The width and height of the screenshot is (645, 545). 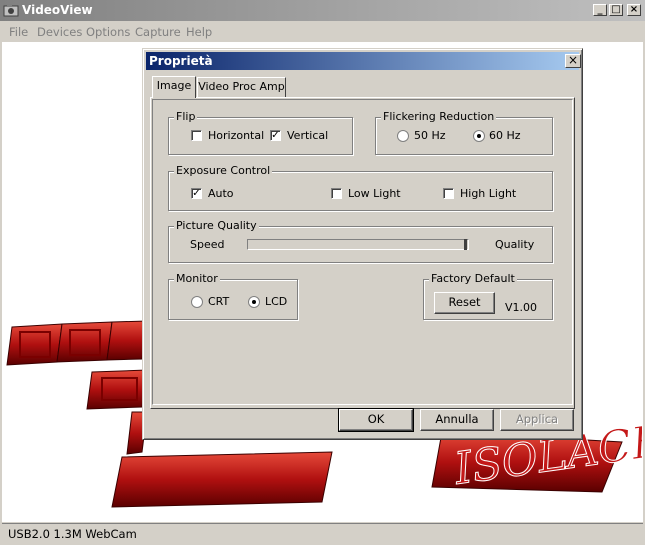 What do you see at coordinates (505, 135) in the screenshot?
I see `60hz-label: 60 Hz` at bounding box center [505, 135].